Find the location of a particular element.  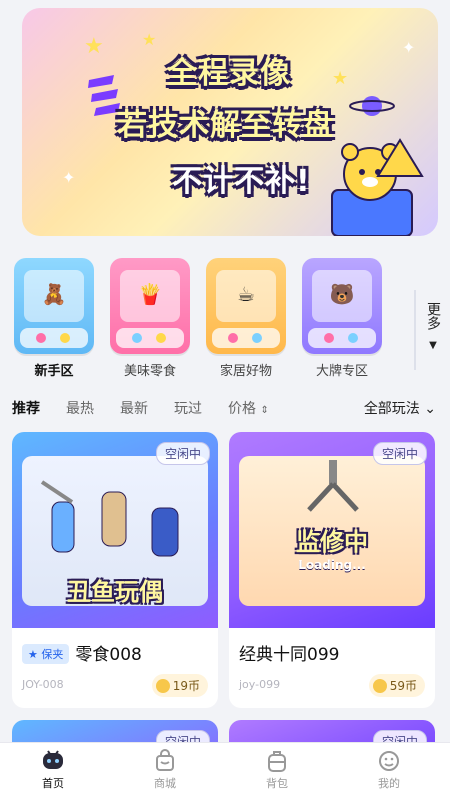

filter-newest: 最新 is located at coordinates (134, 408).